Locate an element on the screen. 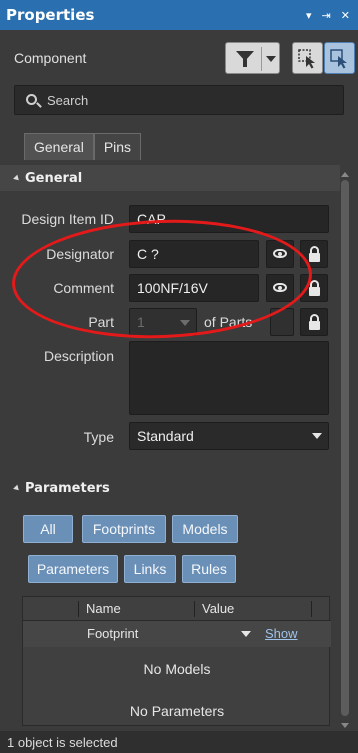 The image size is (358, 753). object-type-label: Component is located at coordinates (50, 58).